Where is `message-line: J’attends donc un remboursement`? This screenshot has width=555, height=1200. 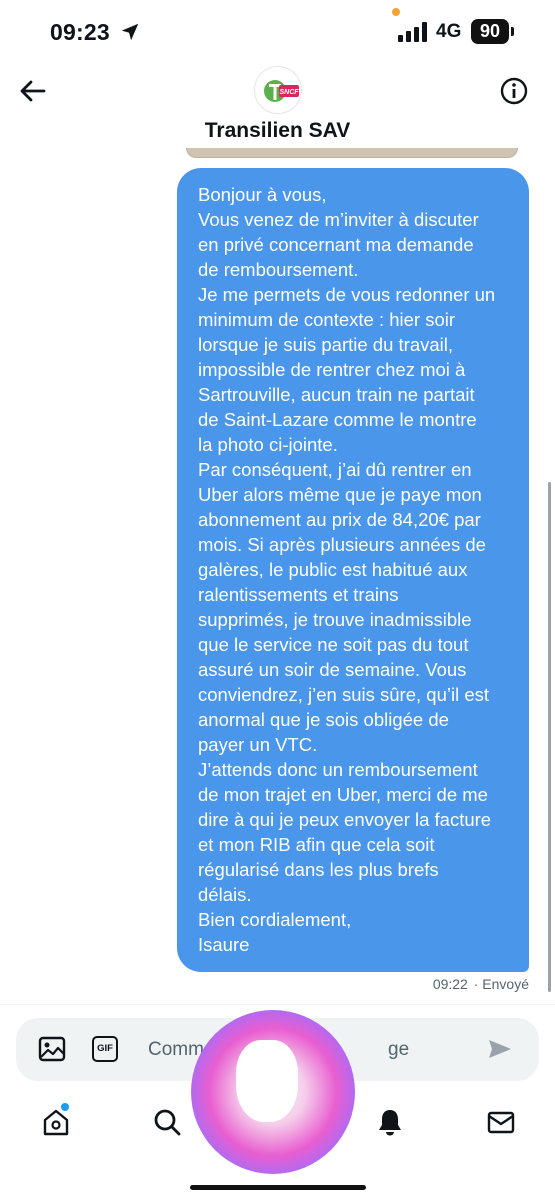 message-line: J’attends donc un remboursement is located at coordinates (338, 769).